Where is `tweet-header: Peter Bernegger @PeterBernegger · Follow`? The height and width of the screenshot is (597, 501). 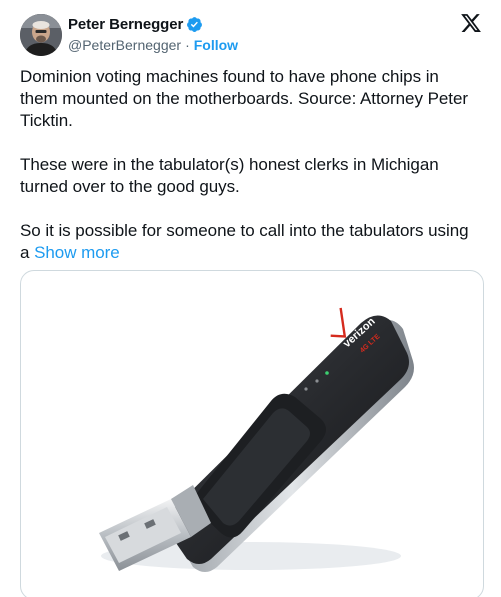 tweet-header: Peter Bernegger @PeterBernegger · Follow is located at coordinates (255, 35).